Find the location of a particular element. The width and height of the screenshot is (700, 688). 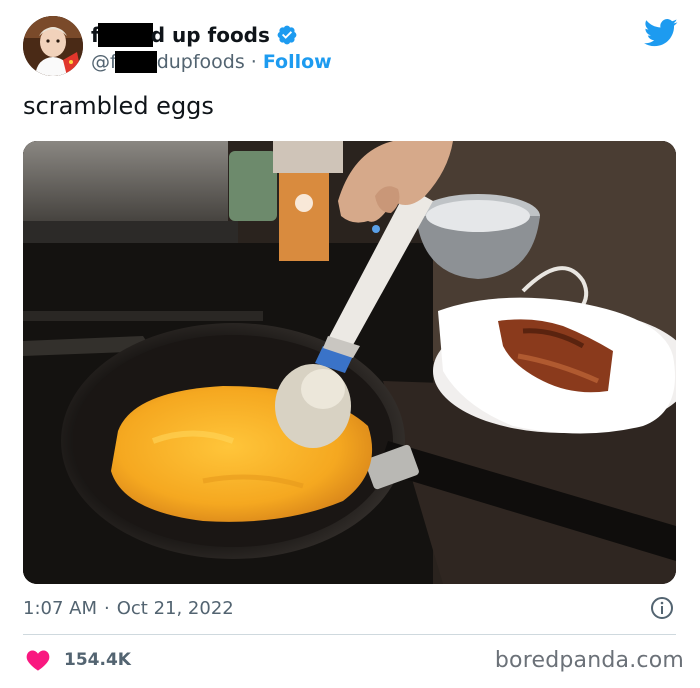

timestamp: 1:07 AM · Oct 21, 2022 is located at coordinates (128, 608).